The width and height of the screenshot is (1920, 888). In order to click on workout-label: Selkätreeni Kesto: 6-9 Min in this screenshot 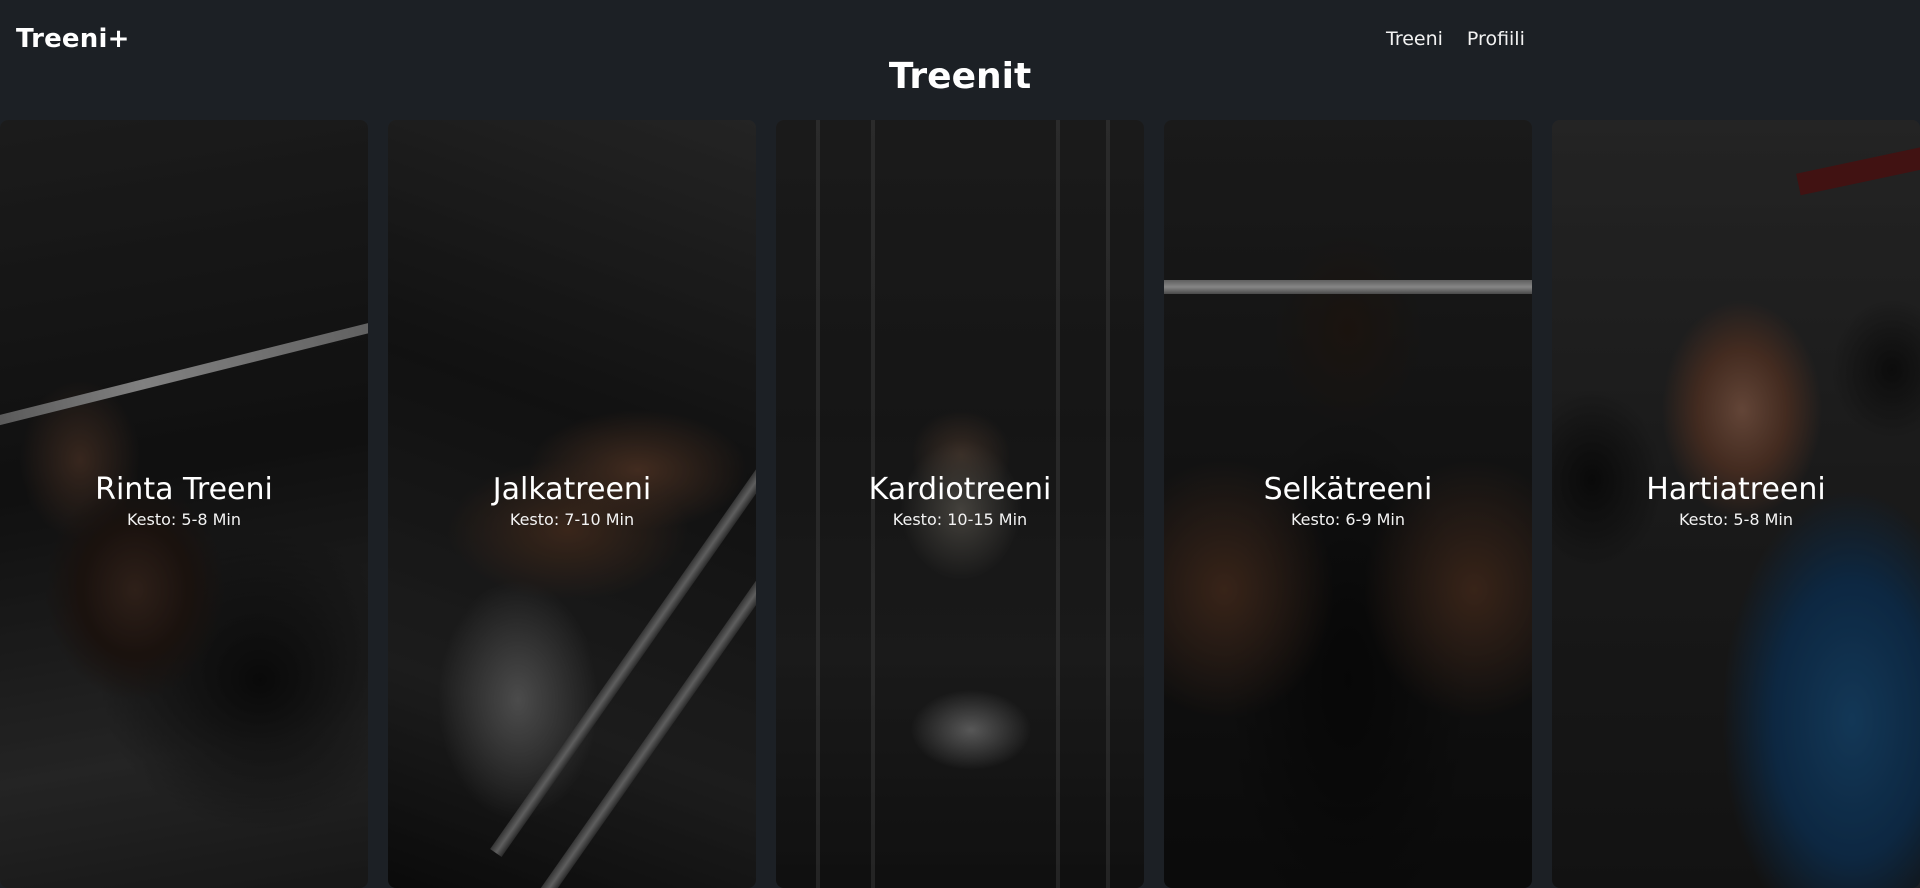, I will do `click(1348, 500)`.